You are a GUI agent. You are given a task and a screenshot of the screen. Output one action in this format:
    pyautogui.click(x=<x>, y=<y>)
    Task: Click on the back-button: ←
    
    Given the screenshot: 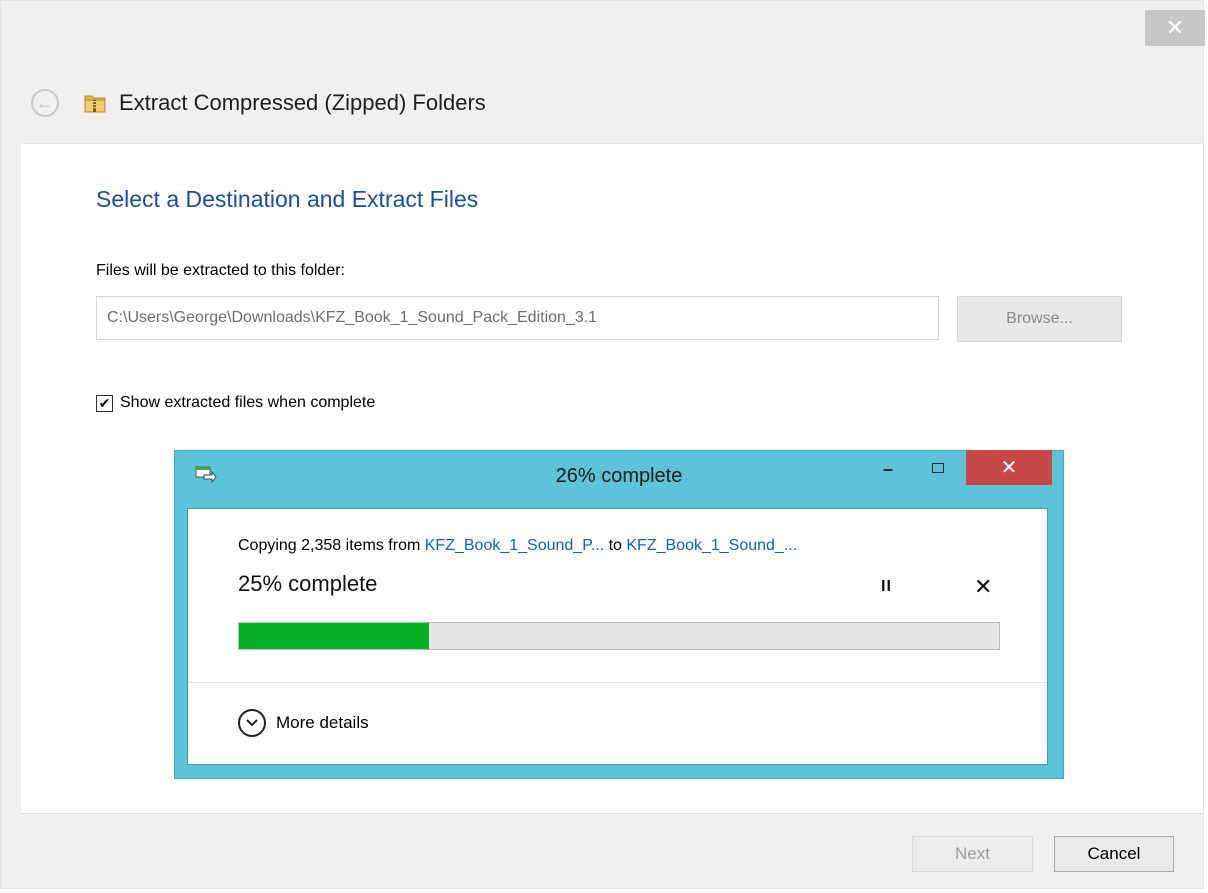 What is the action you would take?
    pyautogui.click(x=45, y=103)
    